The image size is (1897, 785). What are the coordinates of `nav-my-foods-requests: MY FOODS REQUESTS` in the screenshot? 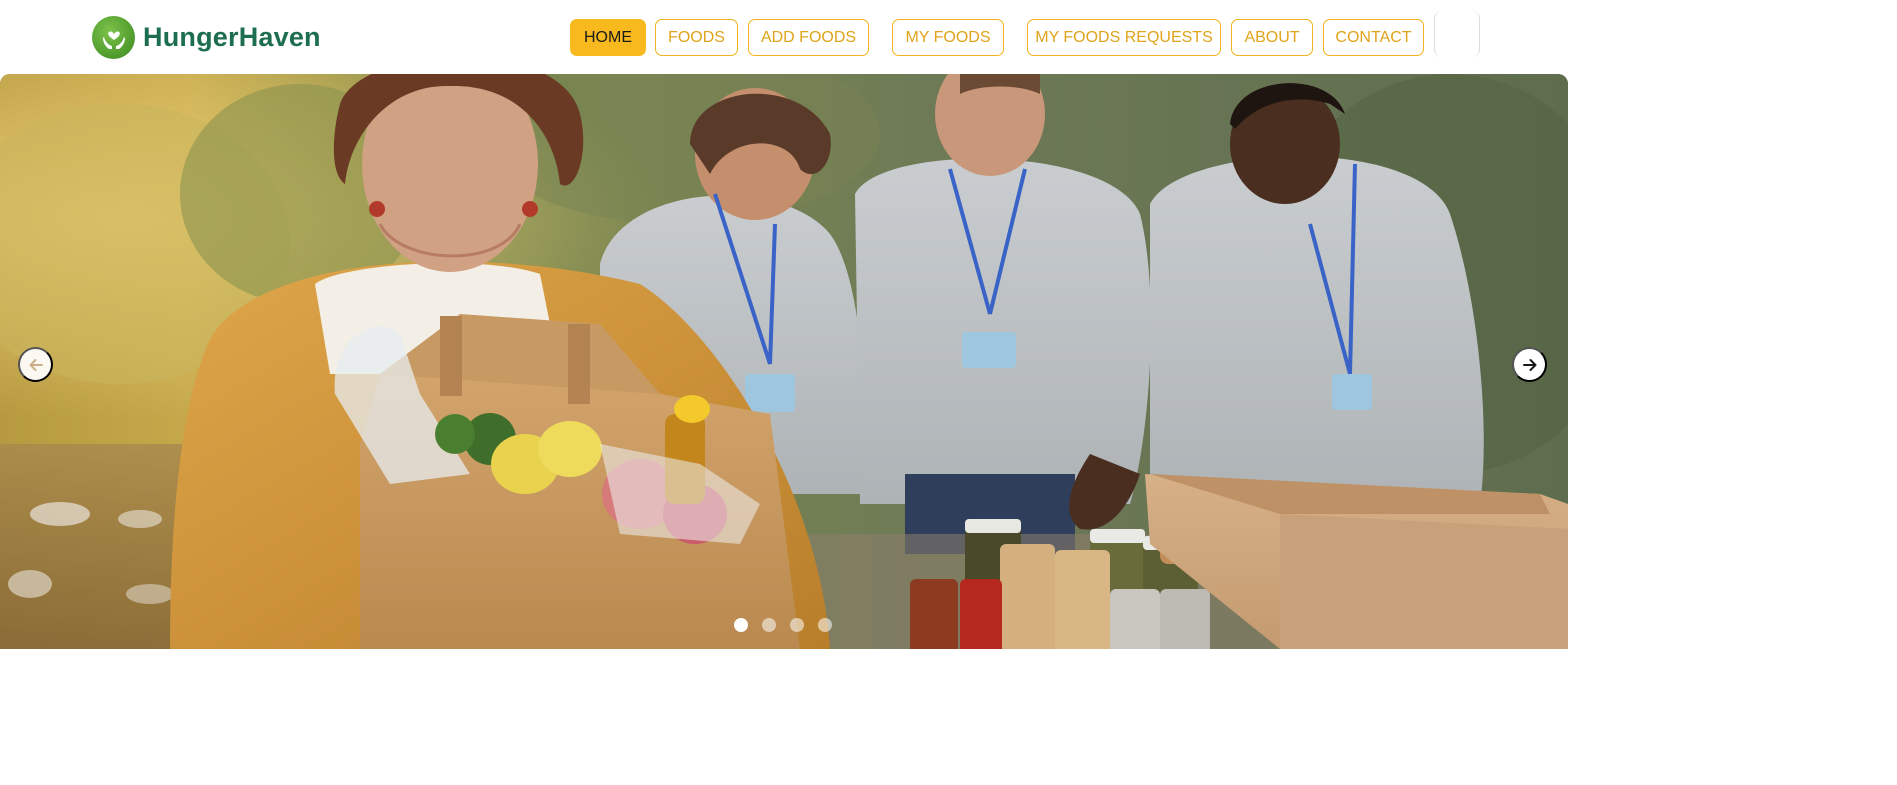 It's located at (1124, 37).